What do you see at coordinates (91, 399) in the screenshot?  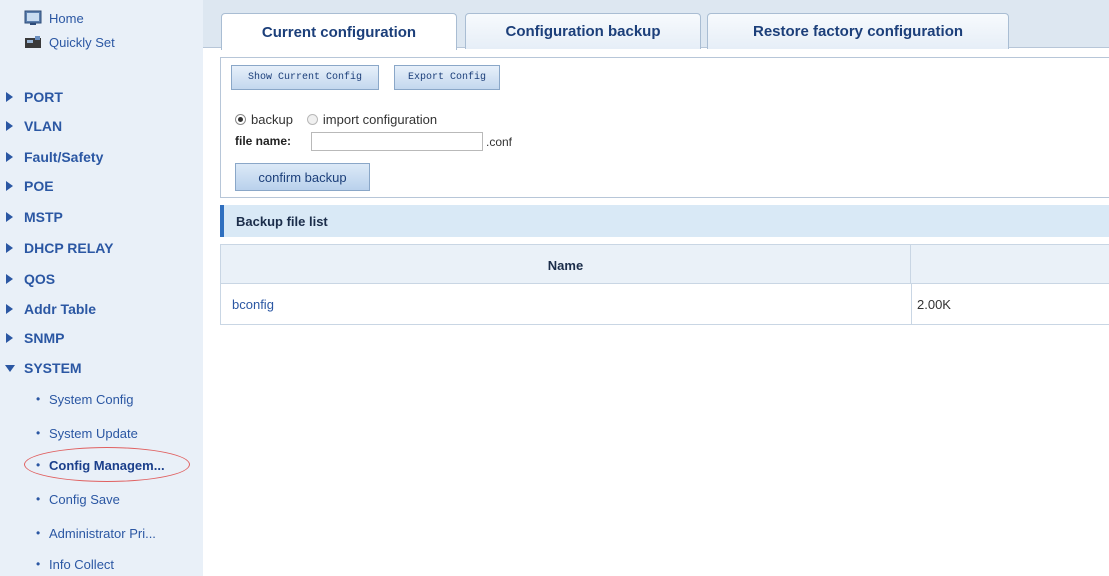 I see `sidebar-item-label: System Config` at bounding box center [91, 399].